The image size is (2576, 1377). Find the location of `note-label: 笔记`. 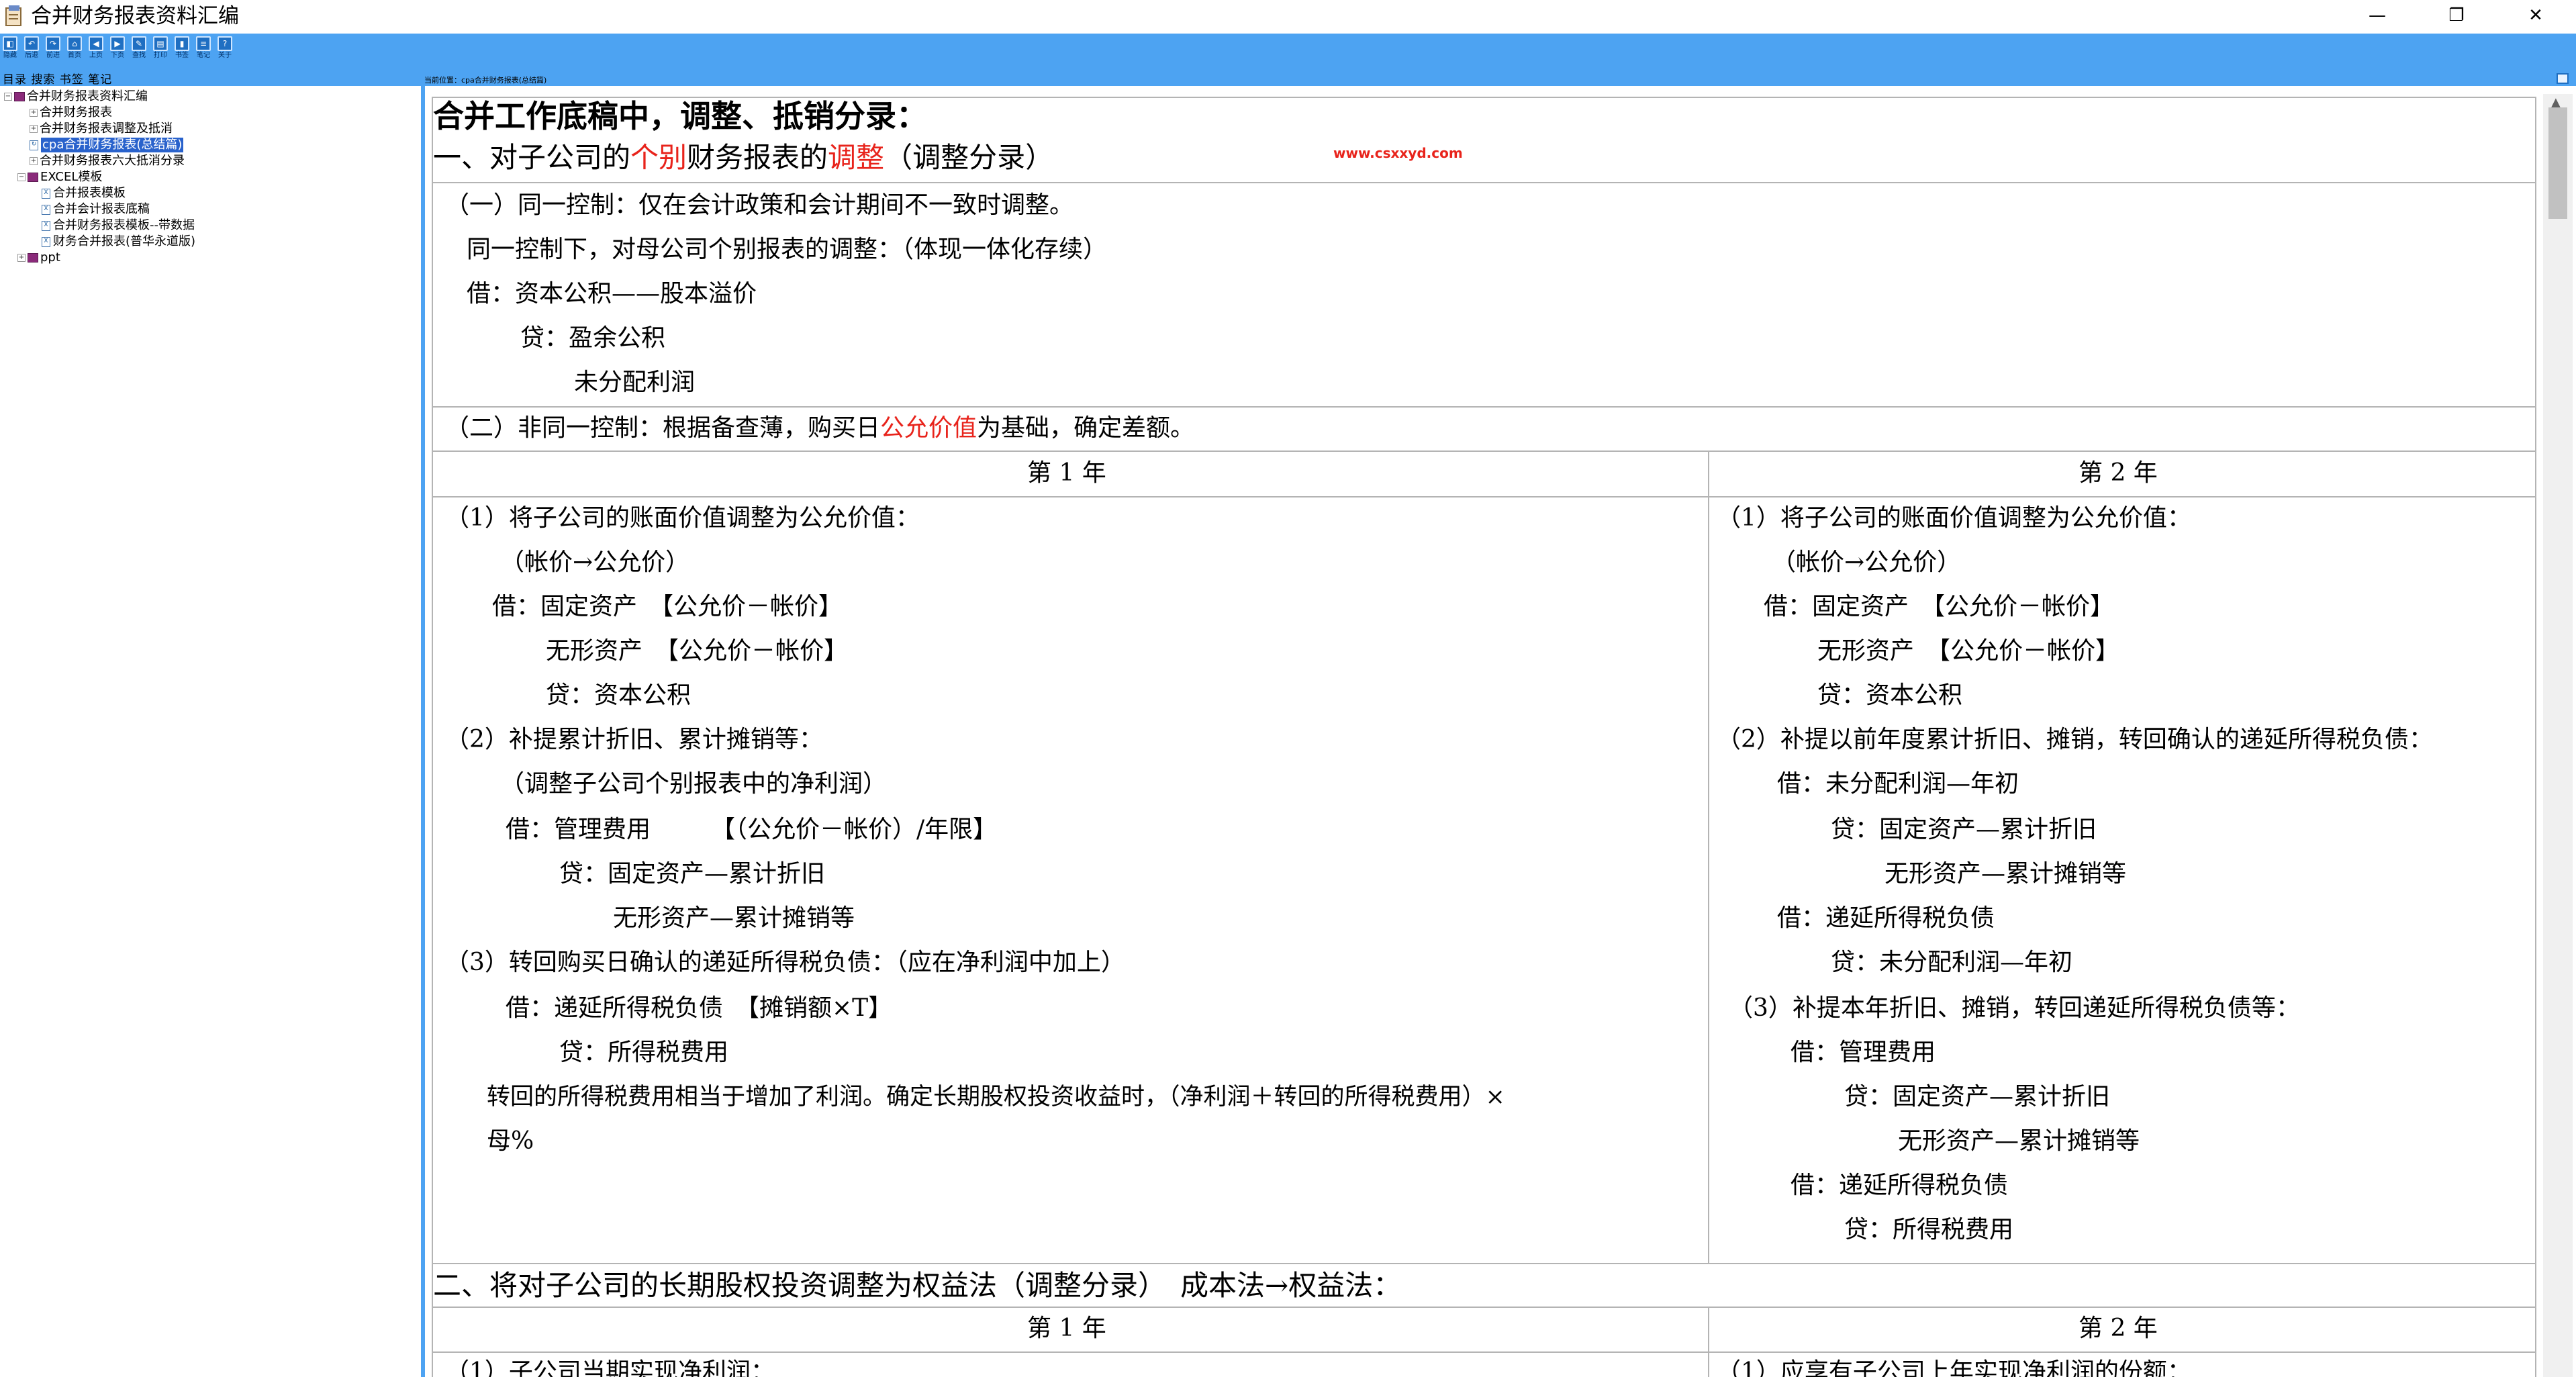

note-label: 笔记 is located at coordinates (203, 55).